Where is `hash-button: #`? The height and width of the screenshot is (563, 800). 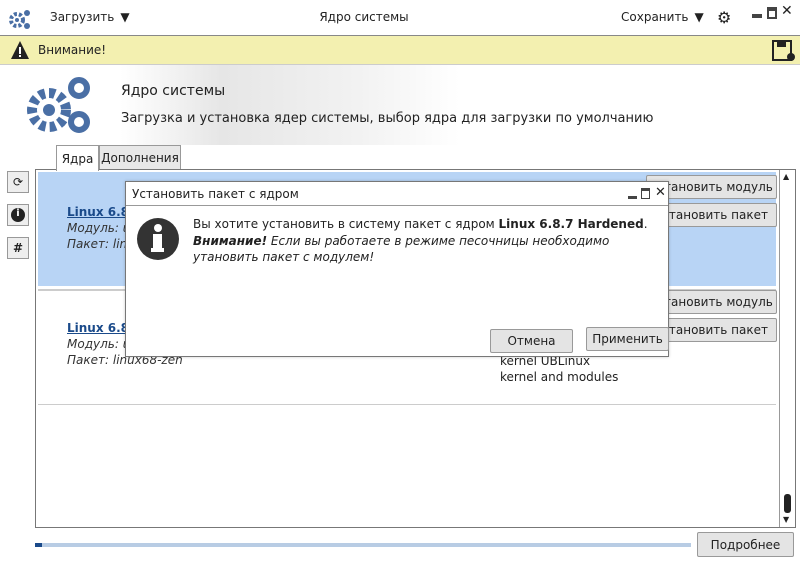
hash-button: # is located at coordinates (18, 248).